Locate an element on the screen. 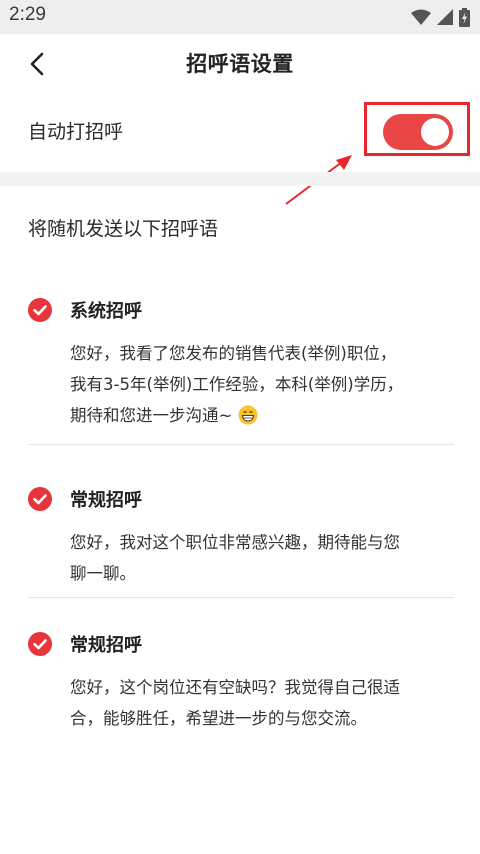  greeting-line: 您好，我看了您发布的销售代表(举例)职位， is located at coordinates (233, 353).